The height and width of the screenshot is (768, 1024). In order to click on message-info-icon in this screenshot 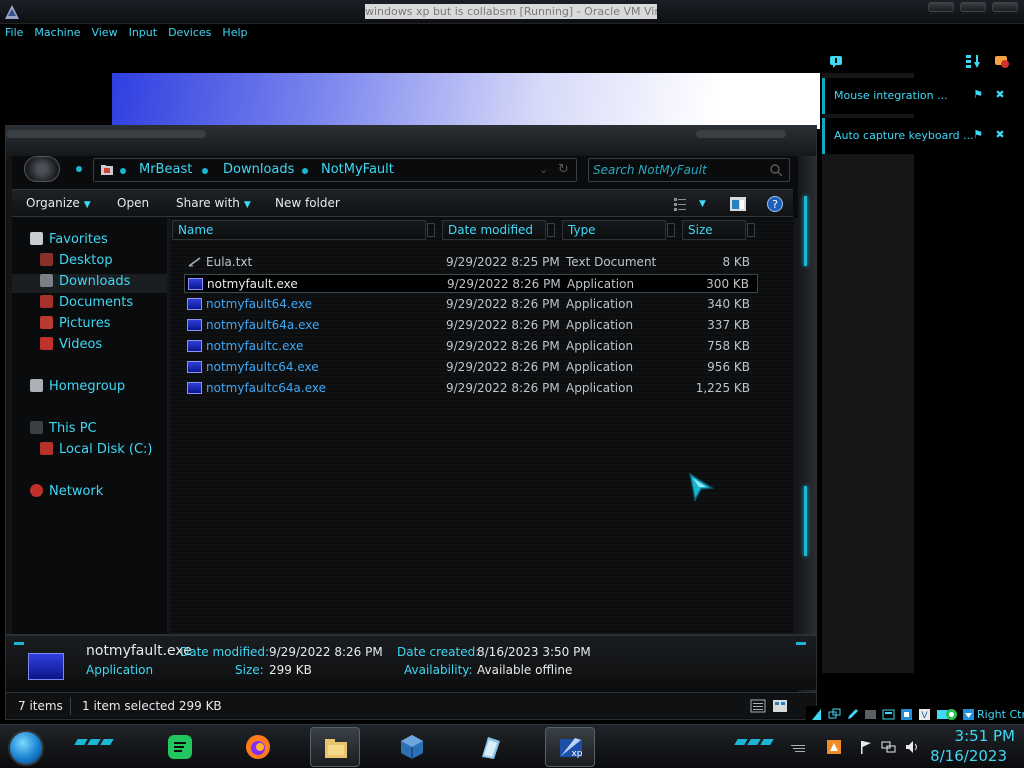, I will do `click(836, 62)`.